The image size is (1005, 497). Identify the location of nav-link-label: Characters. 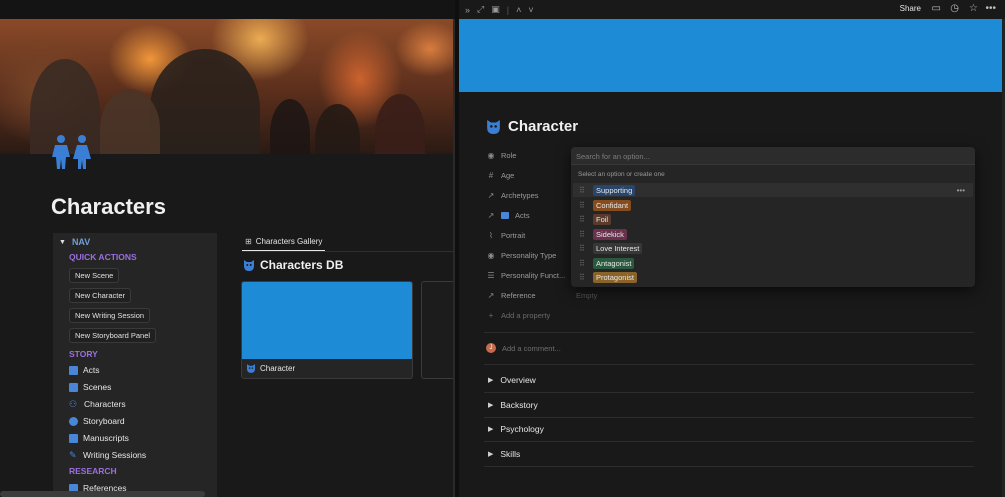
(105, 404).